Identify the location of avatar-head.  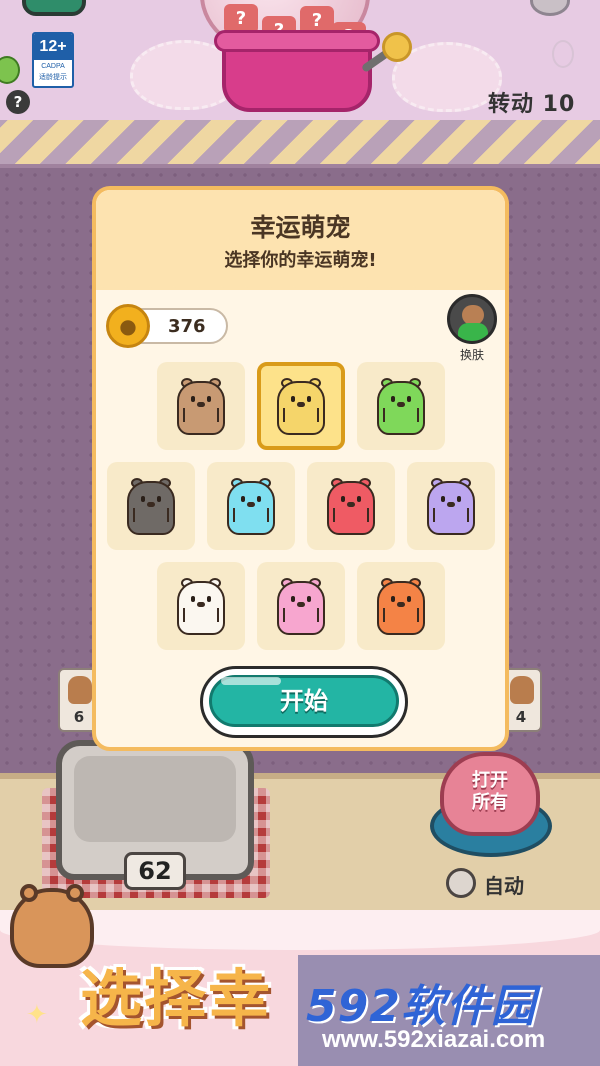
(473, 315).